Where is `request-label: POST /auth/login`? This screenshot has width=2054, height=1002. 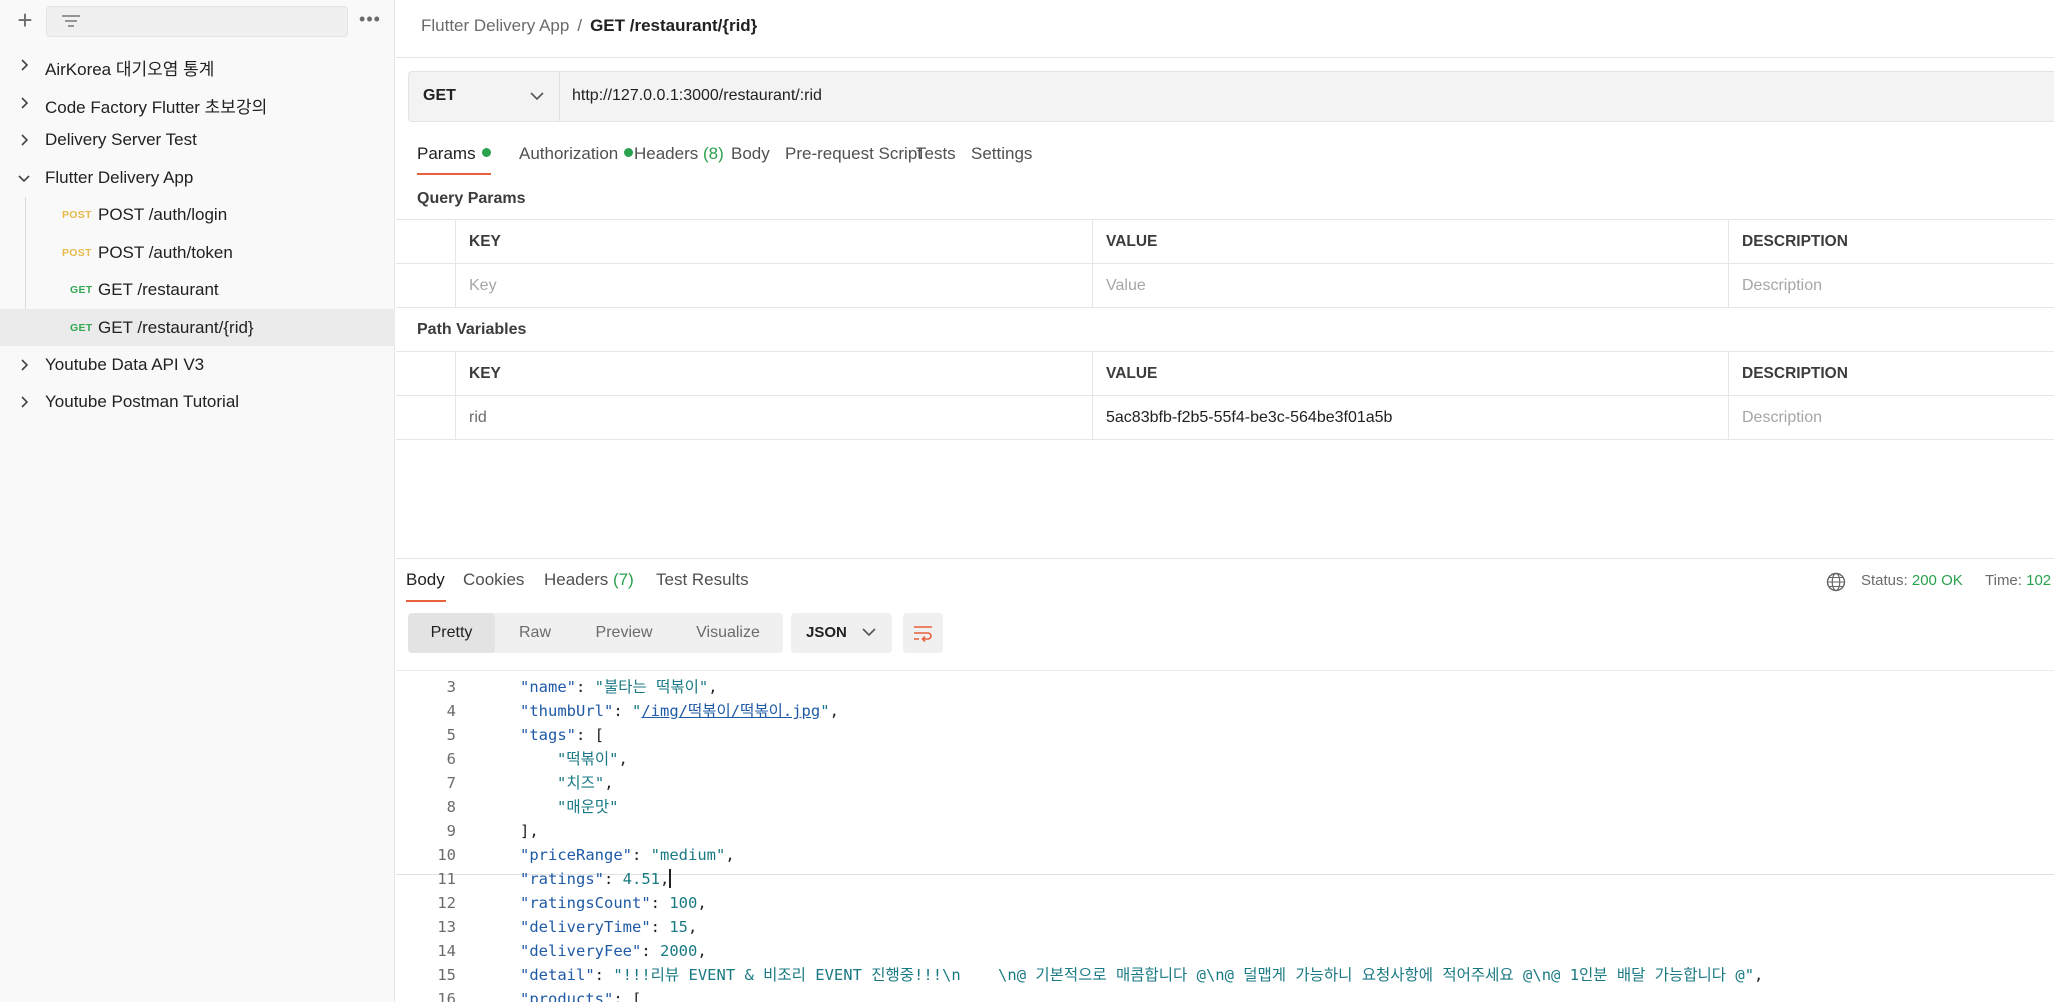
request-label: POST /auth/login is located at coordinates (163, 214).